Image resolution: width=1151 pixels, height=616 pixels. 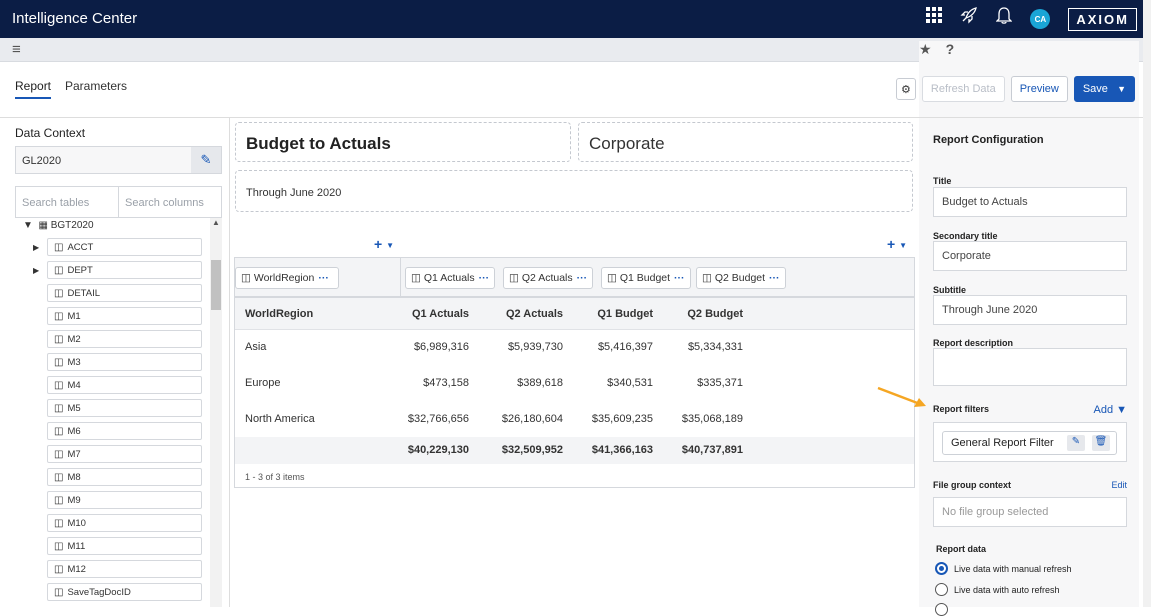 What do you see at coordinates (625, 347) in the screenshot?
I see `table-cell: $5,416,397` at bounding box center [625, 347].